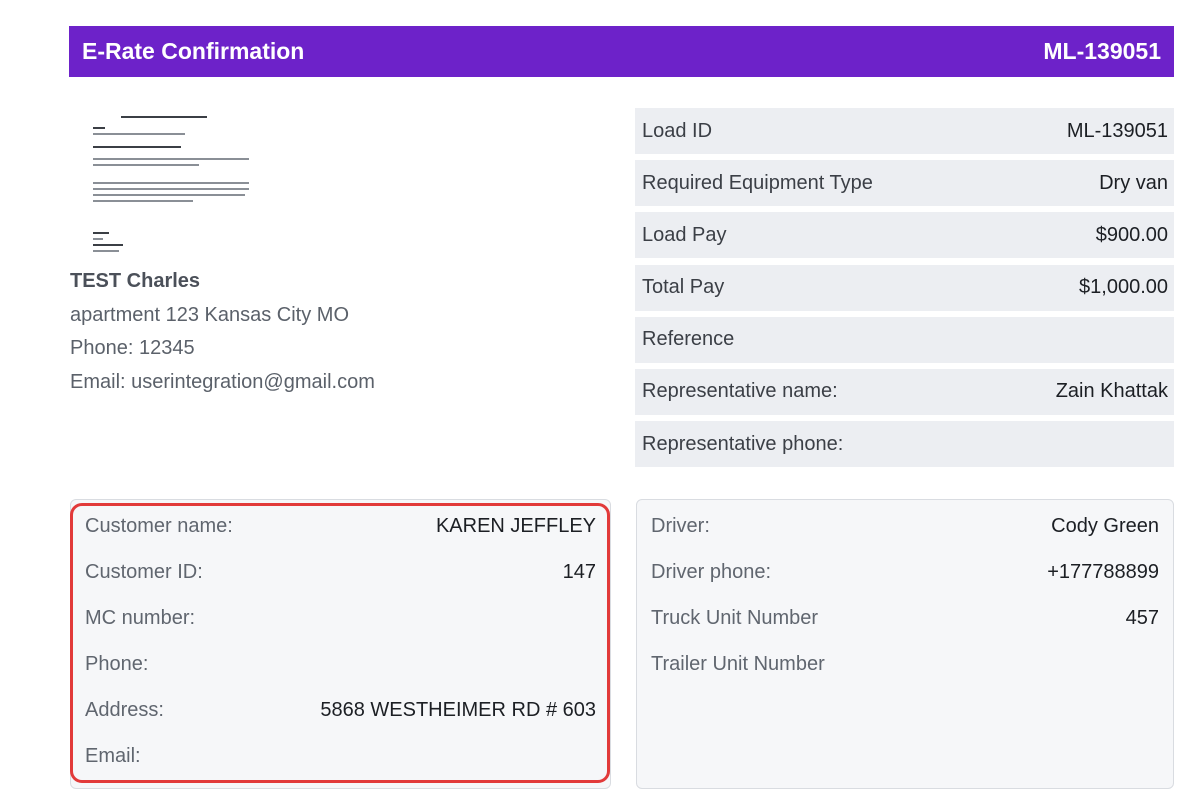  Describe the element at coordinates (579, 572) in the screenshot. I see `customer-id-value: 147` at that location.